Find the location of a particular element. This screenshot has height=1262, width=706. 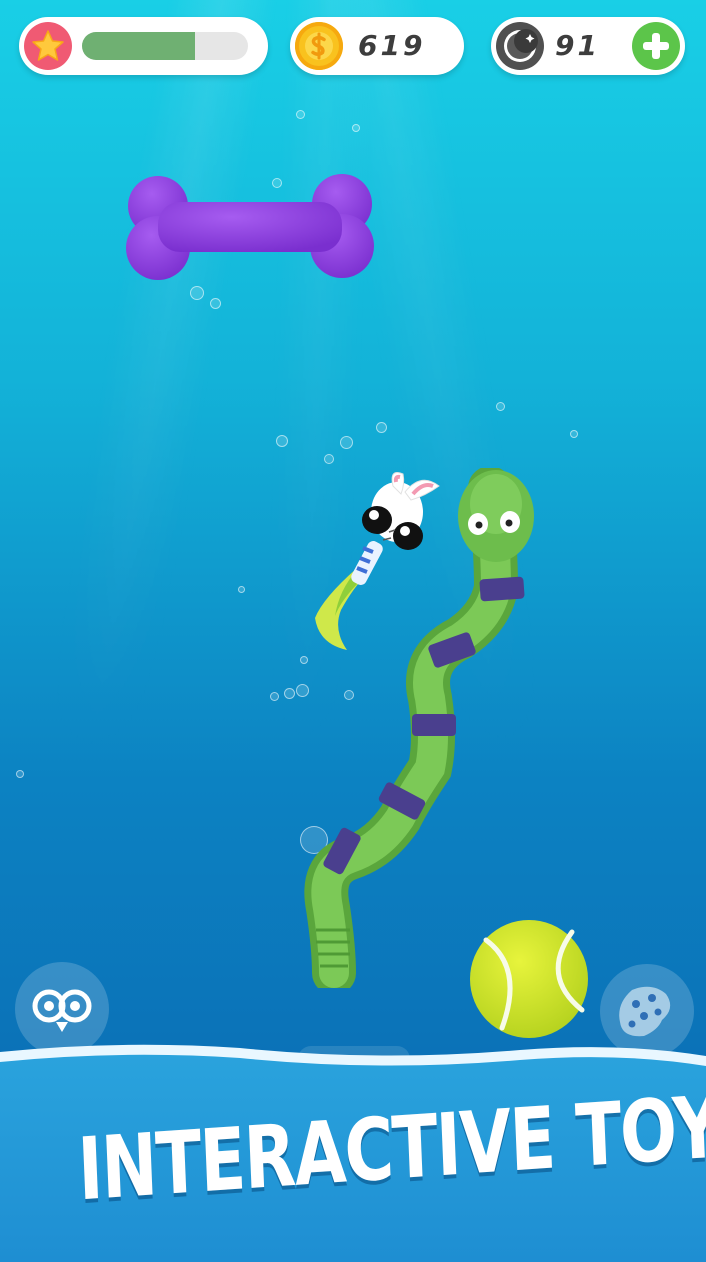

moon-counter: 91 is located at coordinates (588, 46).